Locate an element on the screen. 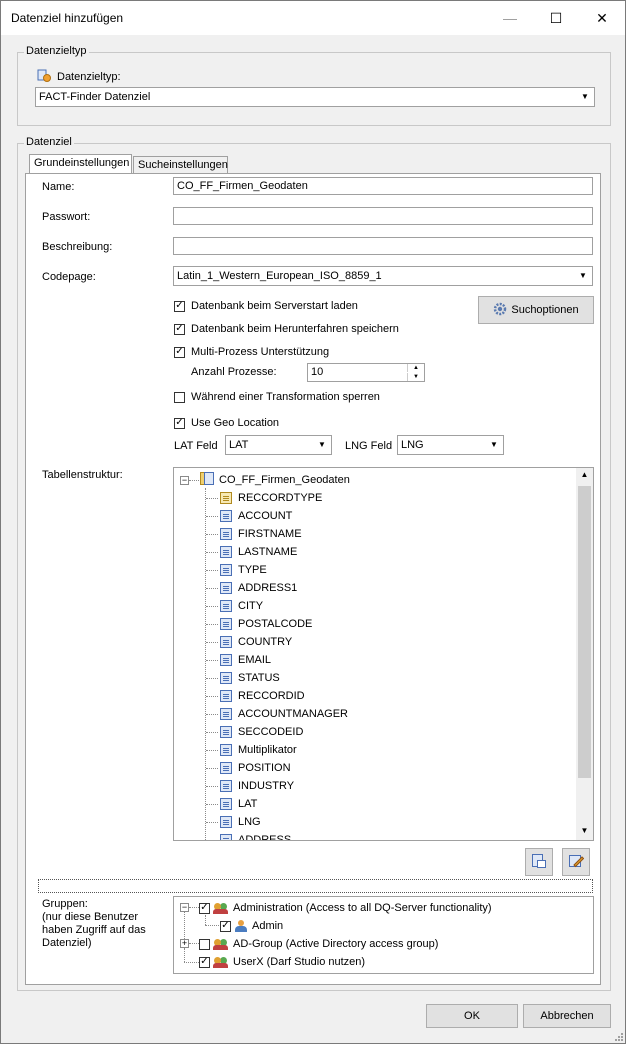 The height and width of the screenshot is (1044, 626). datenziel-legend: Datenziel is located at coordinates (49, 142).